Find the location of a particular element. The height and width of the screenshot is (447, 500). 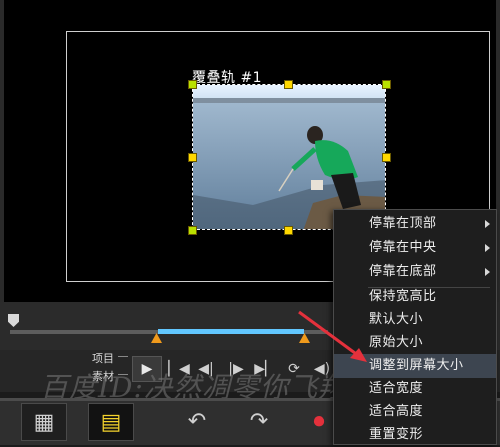

project-label: 项目 is located at coordinates (103, 358).